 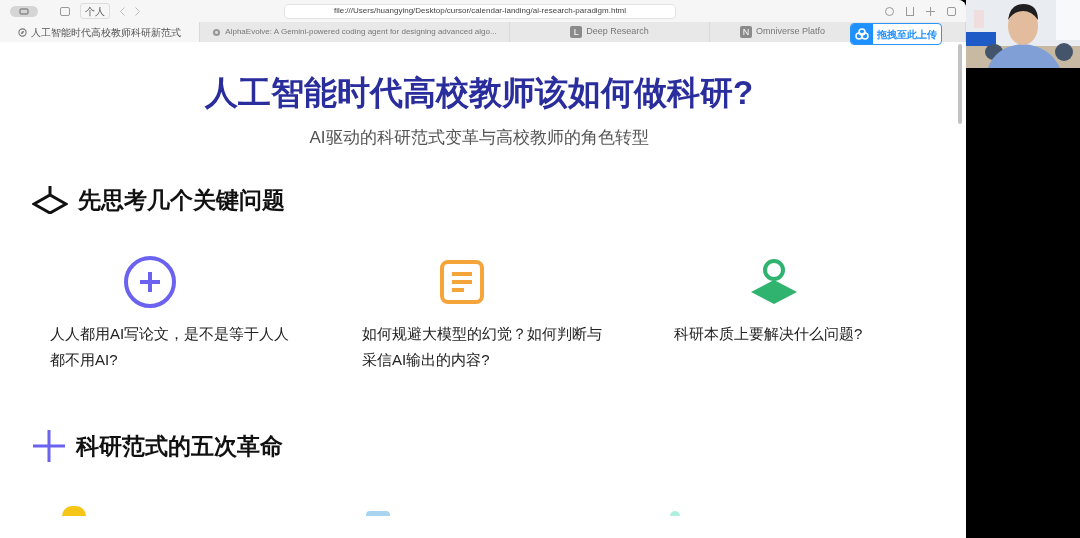 I want to click on question-text: 科研本质上要解决什么问题?, so click(x=769, y=334).